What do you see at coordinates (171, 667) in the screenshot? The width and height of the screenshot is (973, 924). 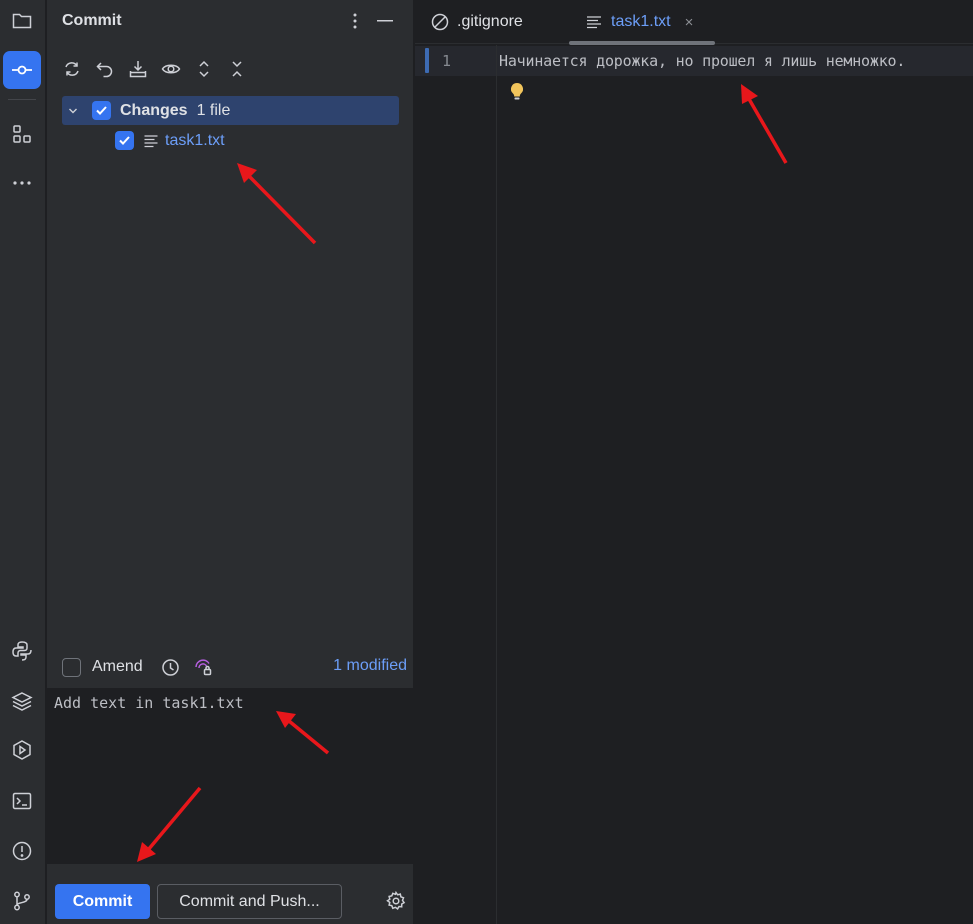 I see `history-clock-icon` at bounding box center [171, 667].